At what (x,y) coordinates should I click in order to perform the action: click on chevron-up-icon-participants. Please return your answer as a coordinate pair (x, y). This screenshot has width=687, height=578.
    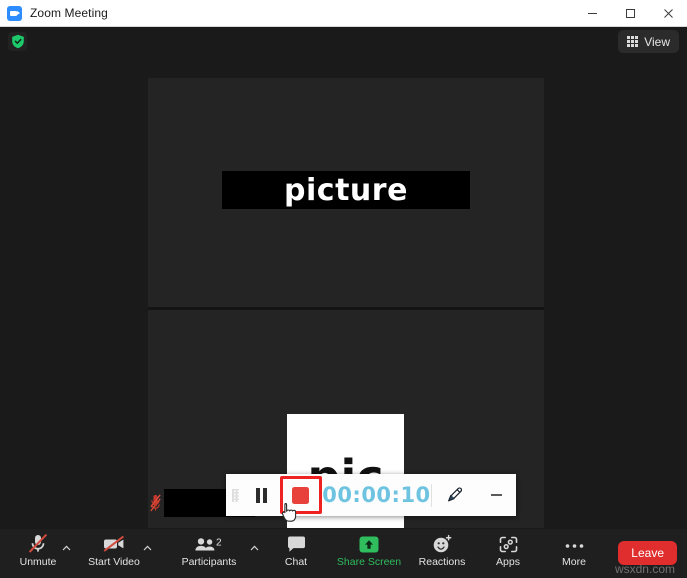
    Looking at the image, I should click on (254, 548).